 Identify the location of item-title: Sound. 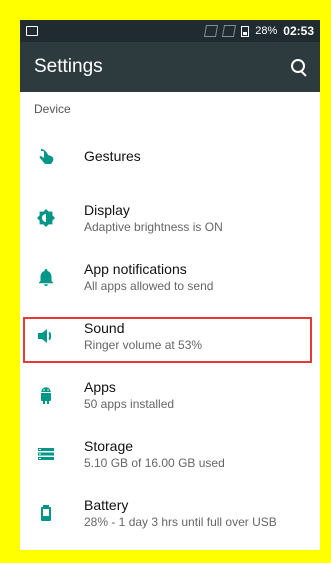
(104, 327).